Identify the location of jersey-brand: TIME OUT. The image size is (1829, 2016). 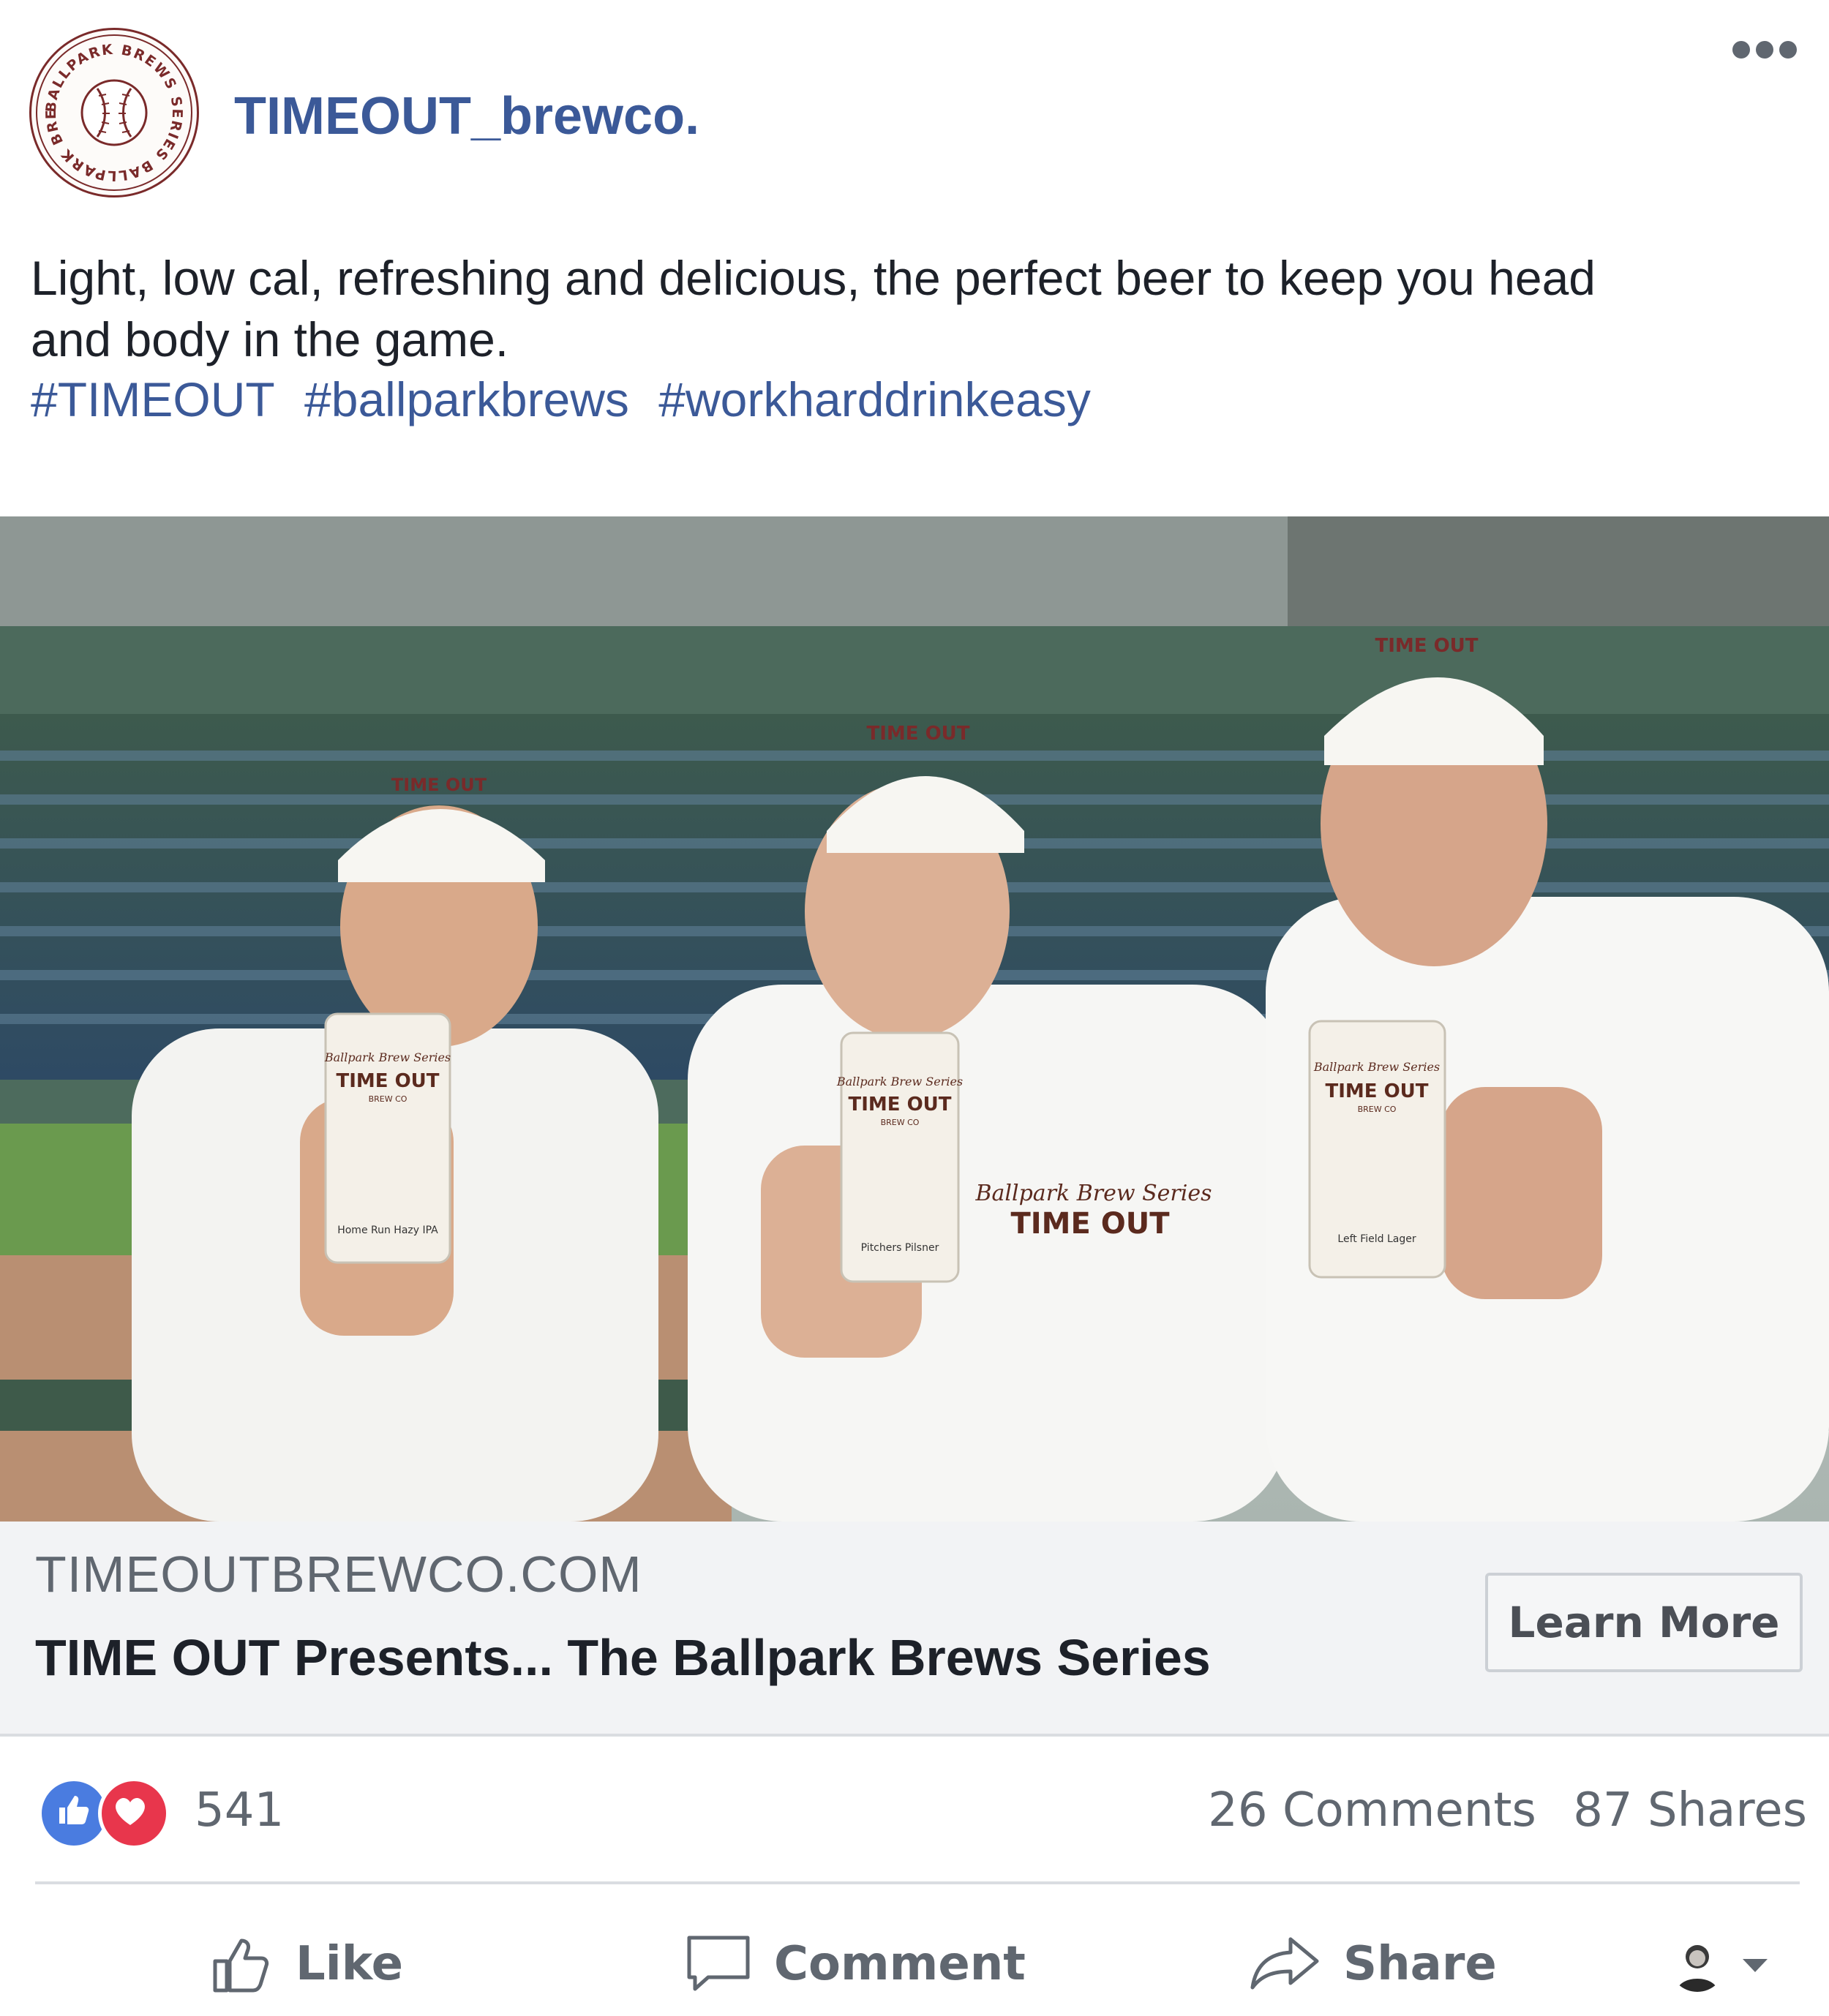
(1091, 1224).